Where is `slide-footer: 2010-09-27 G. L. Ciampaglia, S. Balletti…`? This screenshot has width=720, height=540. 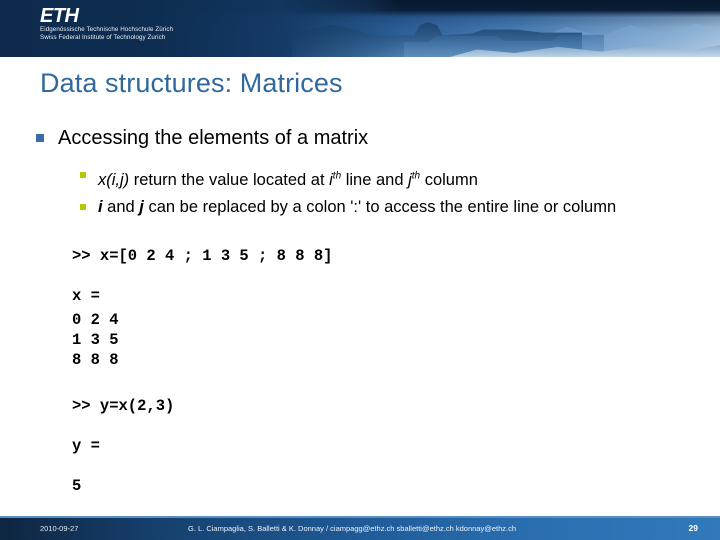 slide-footer: 2010-09-27 G. L. Ciampaglia, S. Balletti… is located at coordinates (360, 529).